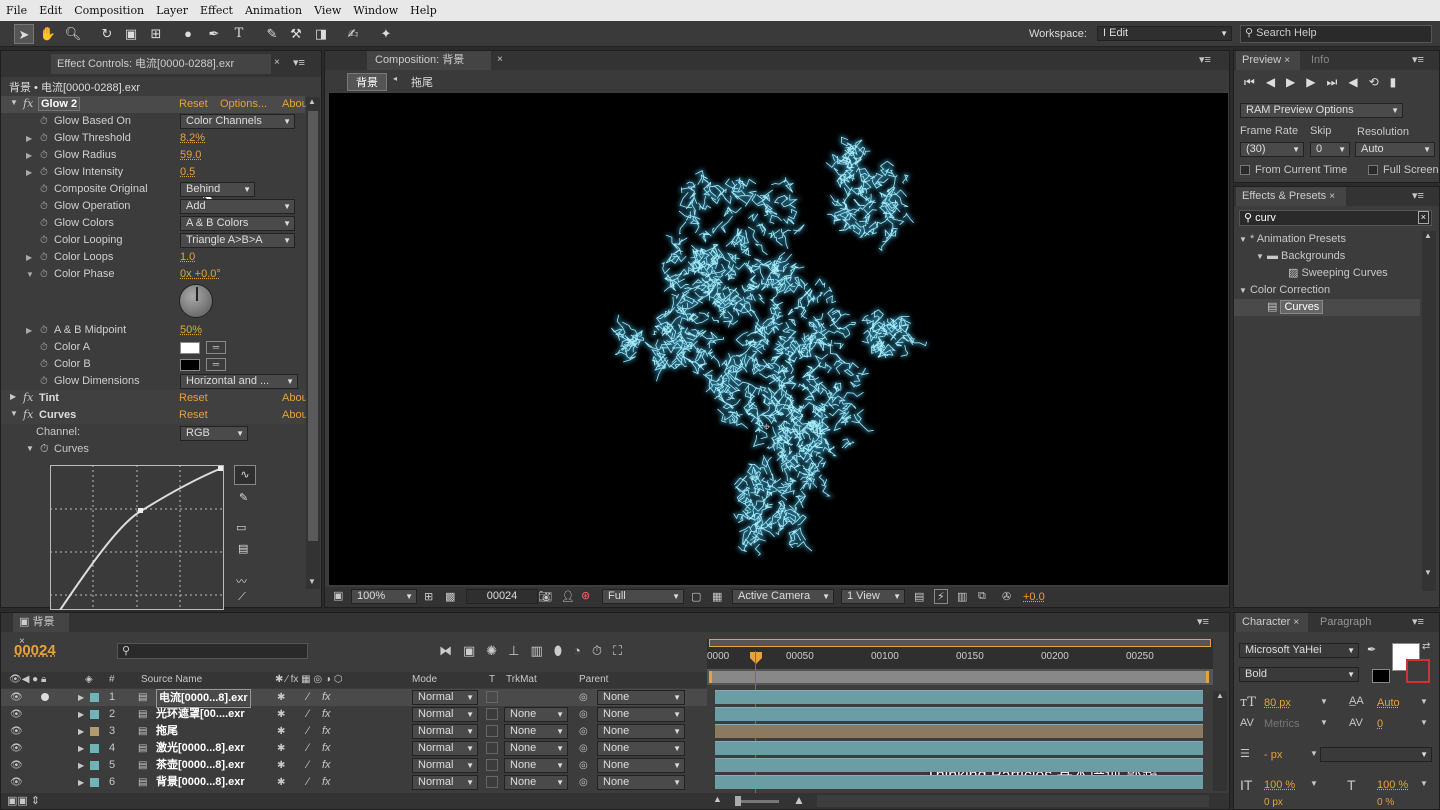 Image resolution: width=1440 pixels, height=810 pixels. What do you see at coordinates (1255, 82) in the screenshot?
I see `first-frame-icon: ⏮` at bounding box center [1255, 82].